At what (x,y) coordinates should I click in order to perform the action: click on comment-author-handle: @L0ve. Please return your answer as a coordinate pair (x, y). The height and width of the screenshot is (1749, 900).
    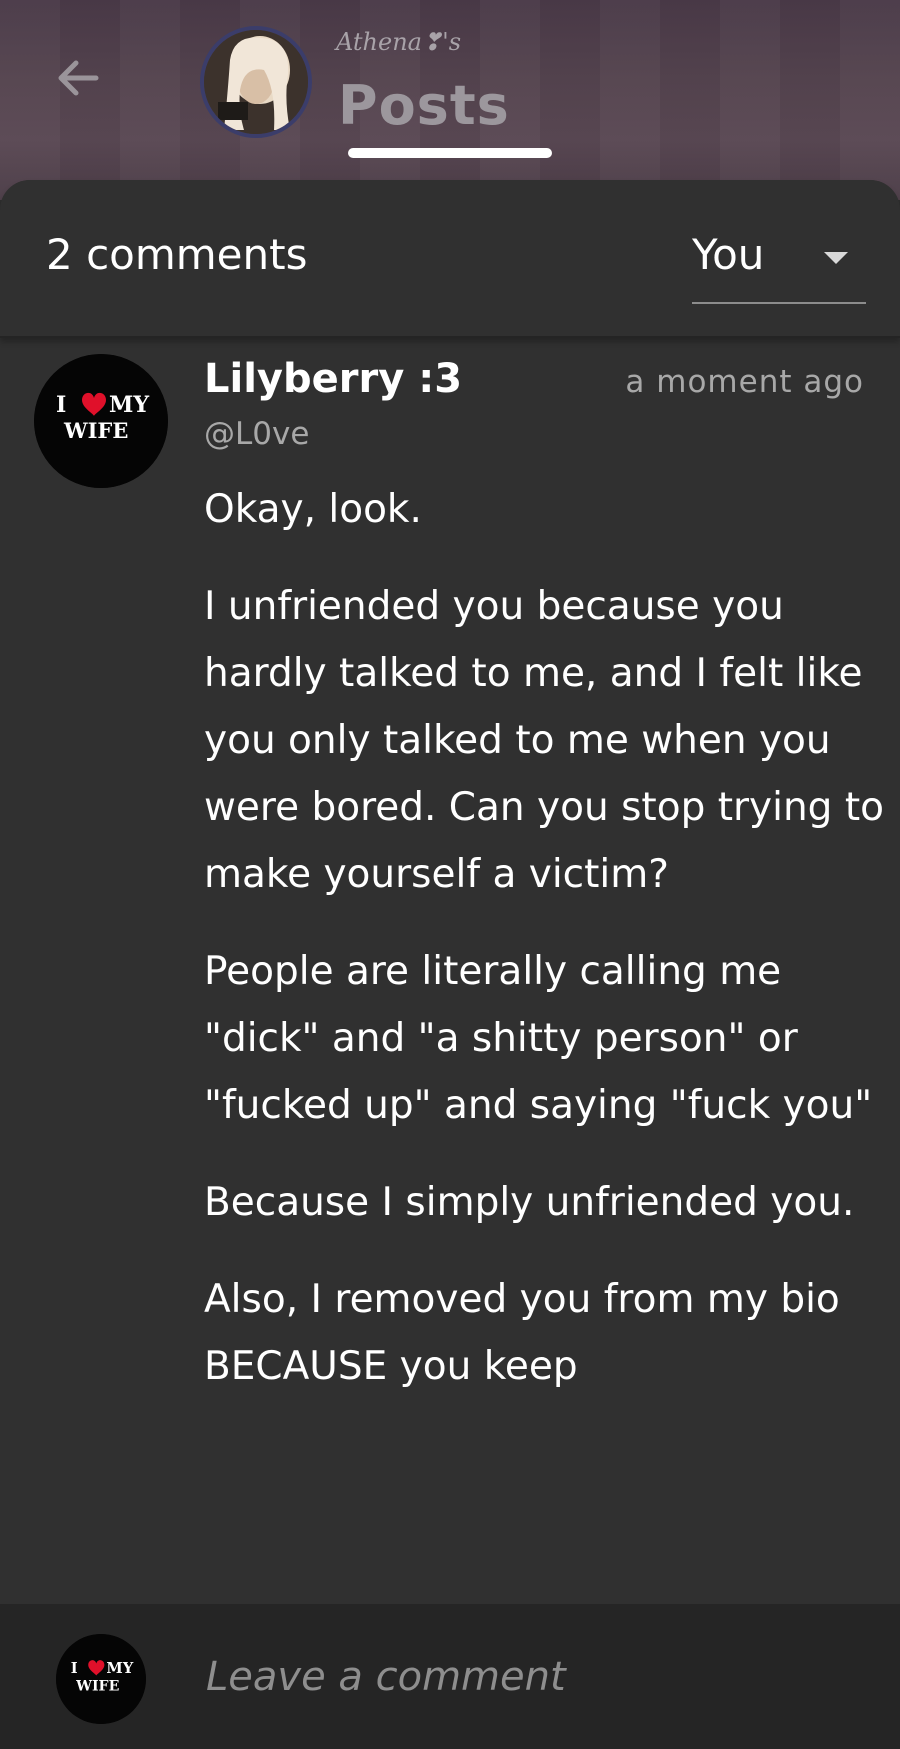
    Looking at the image, I should click on (256, 434).